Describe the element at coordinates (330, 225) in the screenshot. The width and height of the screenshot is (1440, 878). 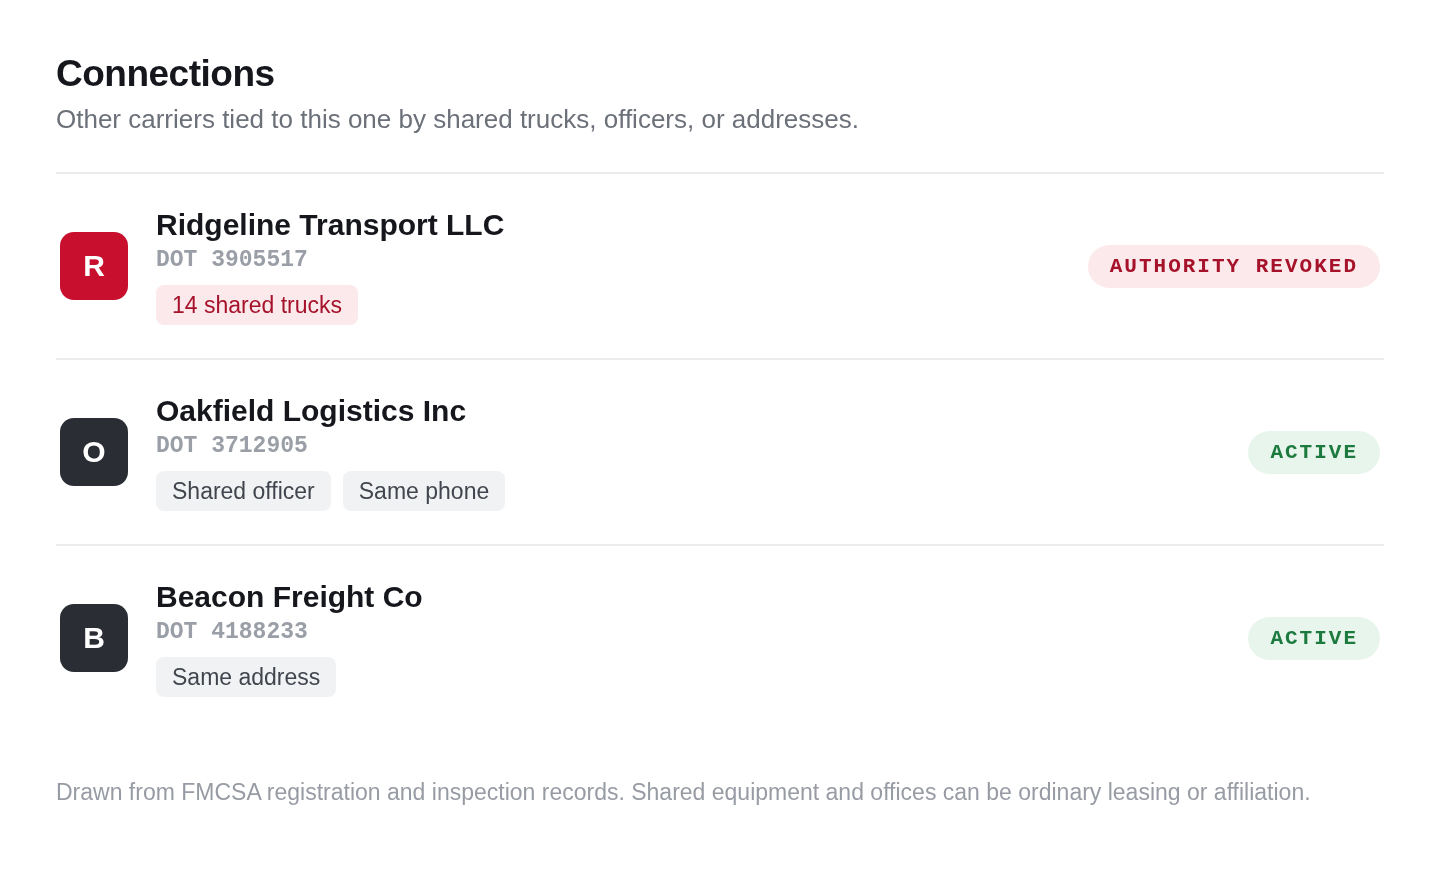
I see `carrier-name: Ridgeline Transport LLC` at that location.